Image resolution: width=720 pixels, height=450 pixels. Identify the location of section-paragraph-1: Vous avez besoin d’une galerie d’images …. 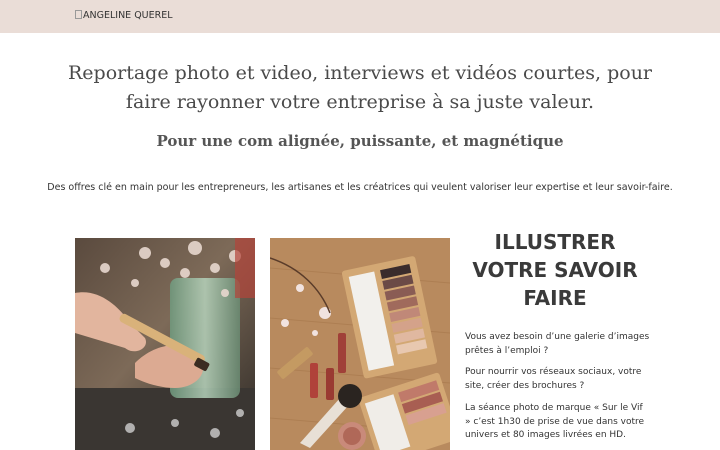
(557, 344).